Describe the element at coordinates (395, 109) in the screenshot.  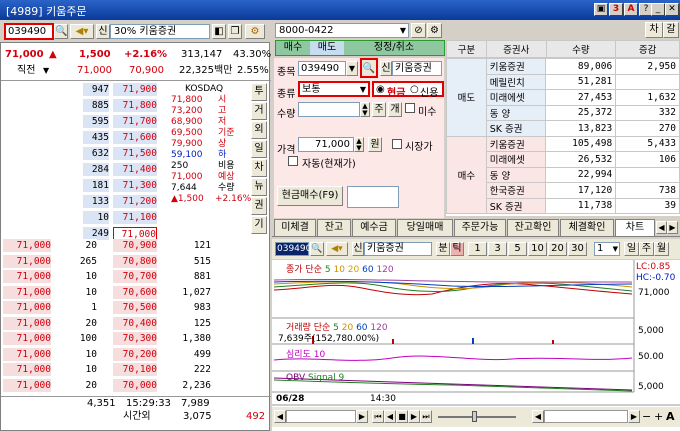
I see `unit-lot-button: 개` at that location.